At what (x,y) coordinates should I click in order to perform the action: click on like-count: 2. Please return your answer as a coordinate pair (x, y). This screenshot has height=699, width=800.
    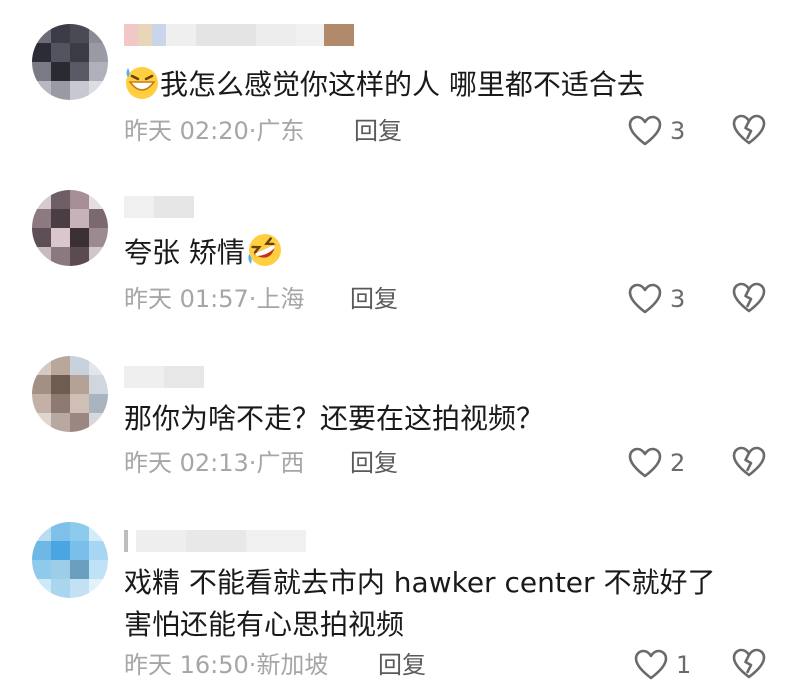
    Looking at the image, I should click on (678, 463).